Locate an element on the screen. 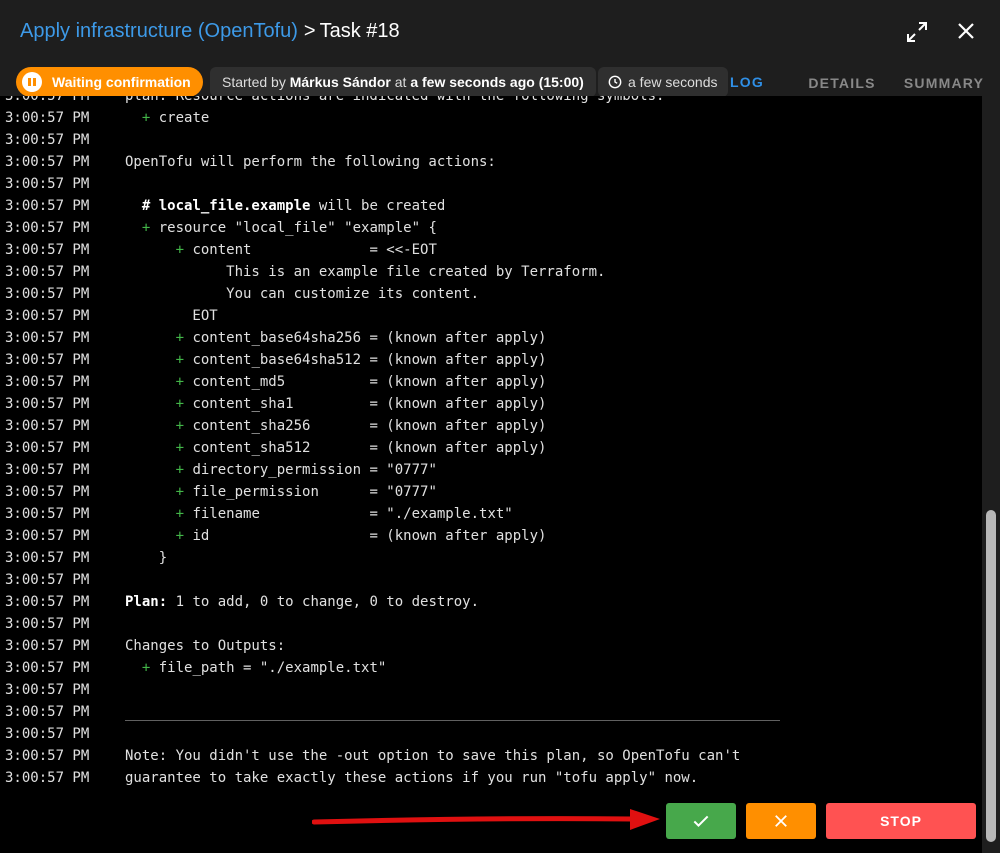 This screenshot has width=1000, height=853. log-scrollbar is located at coordinates (991, 474).